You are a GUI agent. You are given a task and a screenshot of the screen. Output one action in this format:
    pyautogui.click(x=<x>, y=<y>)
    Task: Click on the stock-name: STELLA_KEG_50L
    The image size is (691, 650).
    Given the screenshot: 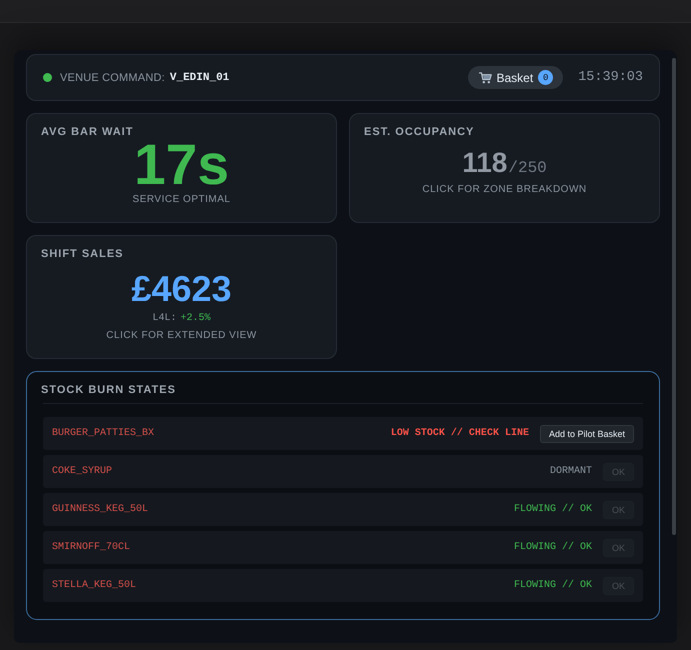 What is the action you would take?
    pyautogui.click(x=94, y=585)
    